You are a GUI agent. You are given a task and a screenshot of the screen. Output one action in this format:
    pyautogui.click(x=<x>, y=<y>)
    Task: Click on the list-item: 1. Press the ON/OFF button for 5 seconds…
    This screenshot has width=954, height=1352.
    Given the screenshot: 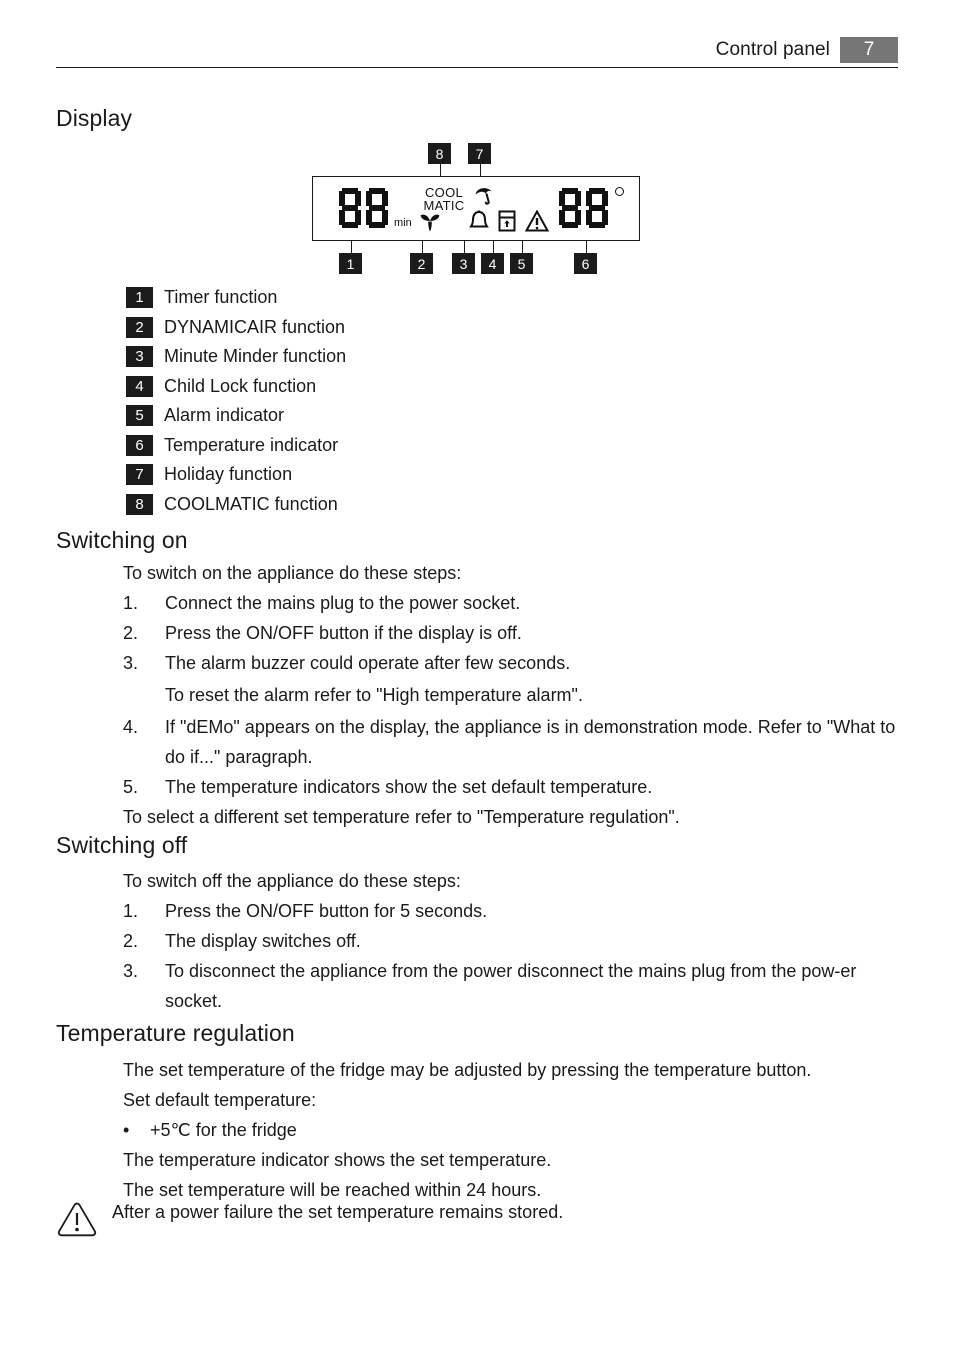 What is the action you would take?
    pyautogui.click(x=510, y=911)
    